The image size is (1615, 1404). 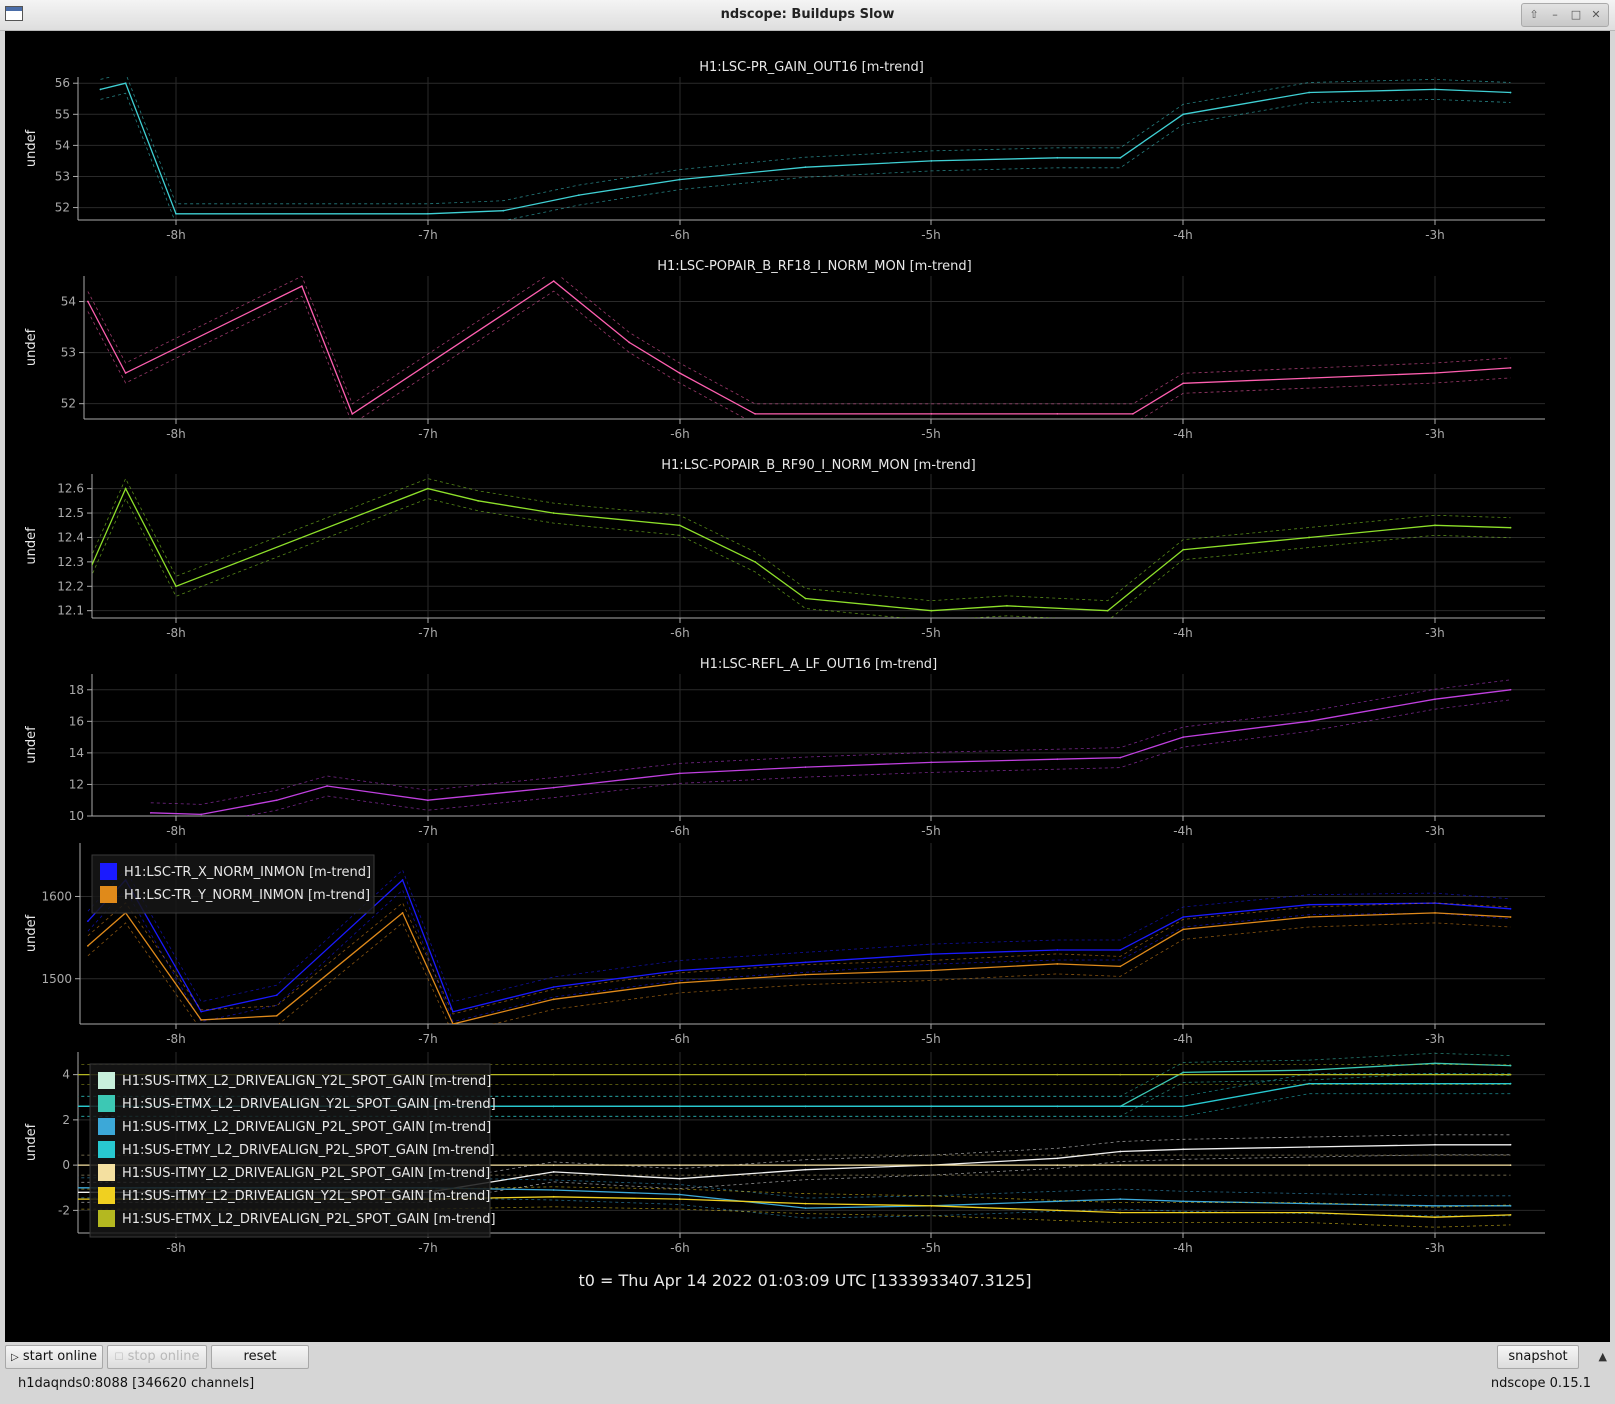 I want to click on x-tick-label: -4h, so click(x=1183, y=1248).